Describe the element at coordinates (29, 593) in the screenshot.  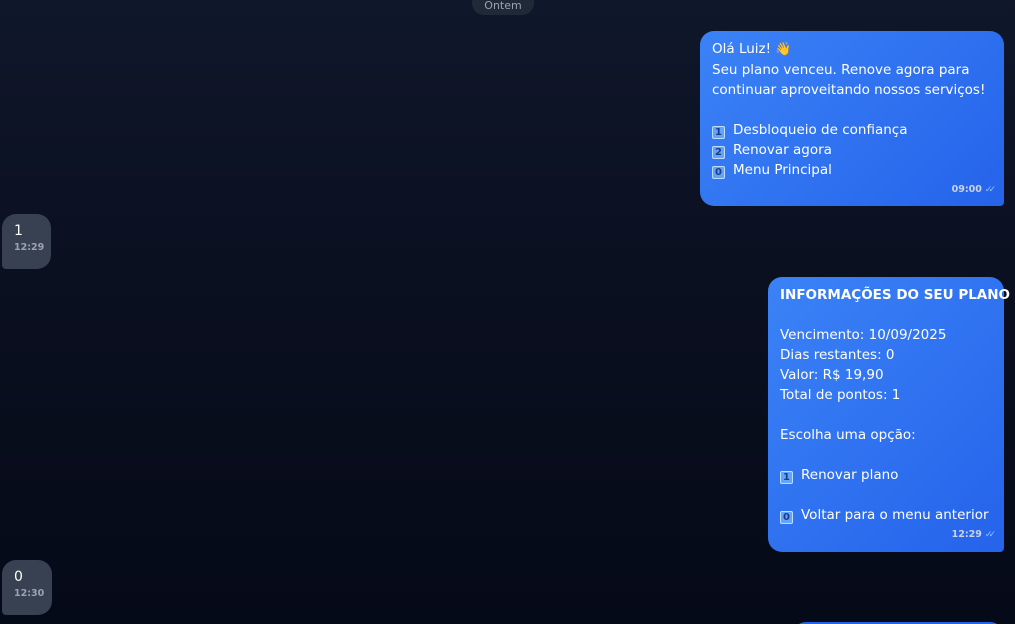
I see `message-time: 12:30` at that location.